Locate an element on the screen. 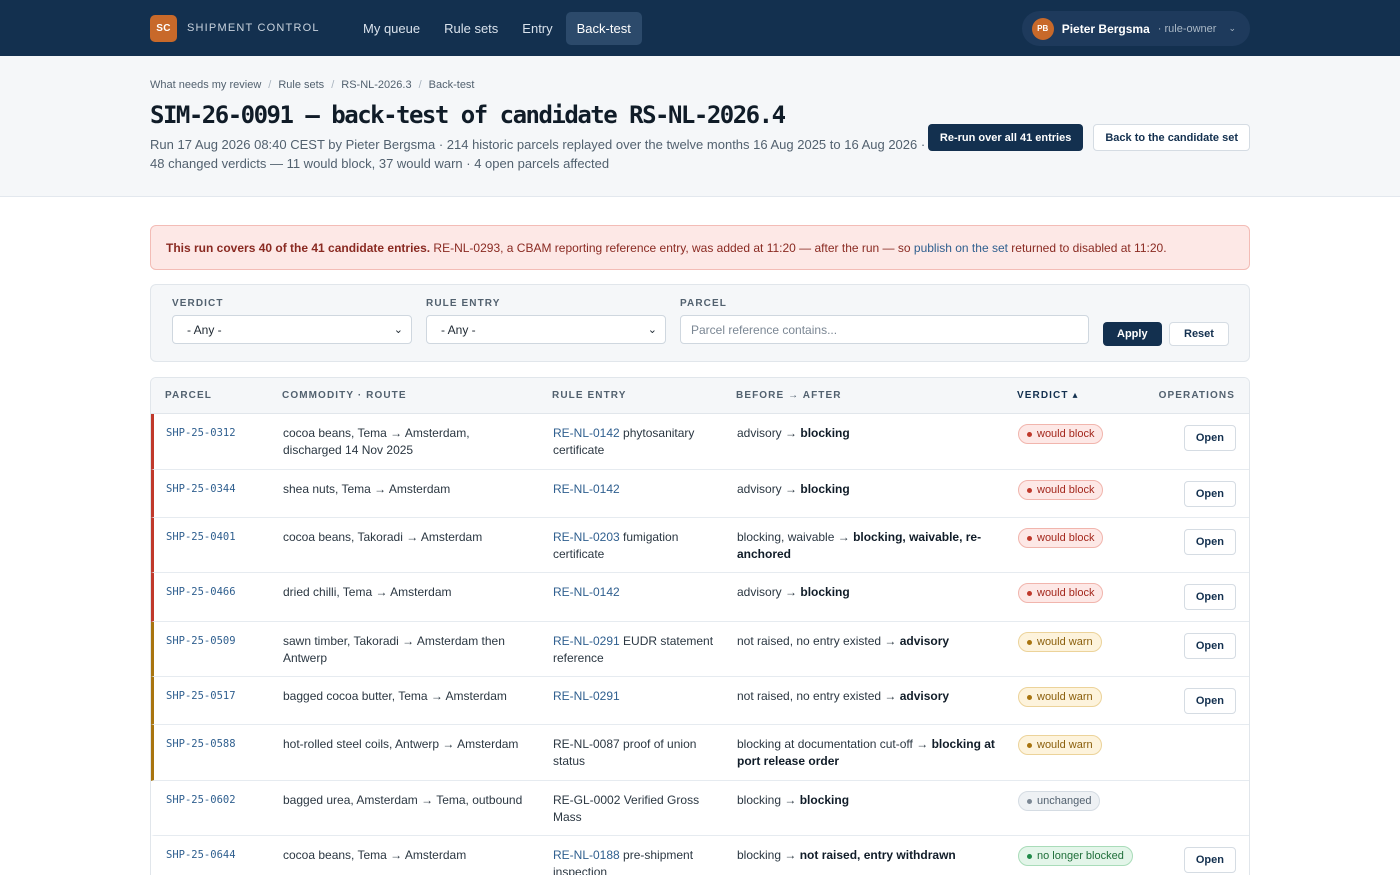 The image size is (1400, 875). breadcrumb-current: Back-test is located at coordinates (451, 85).